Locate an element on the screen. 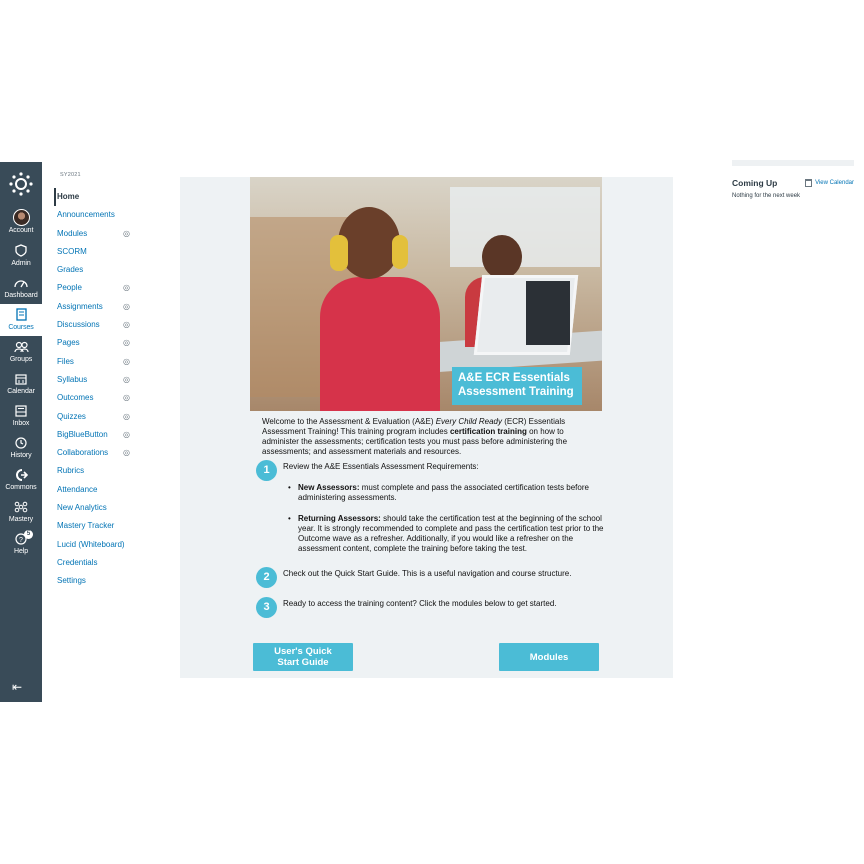 This screenshot has height=864, width=864. collapse-icon: ⇤ is located at coordinates (17, 687).